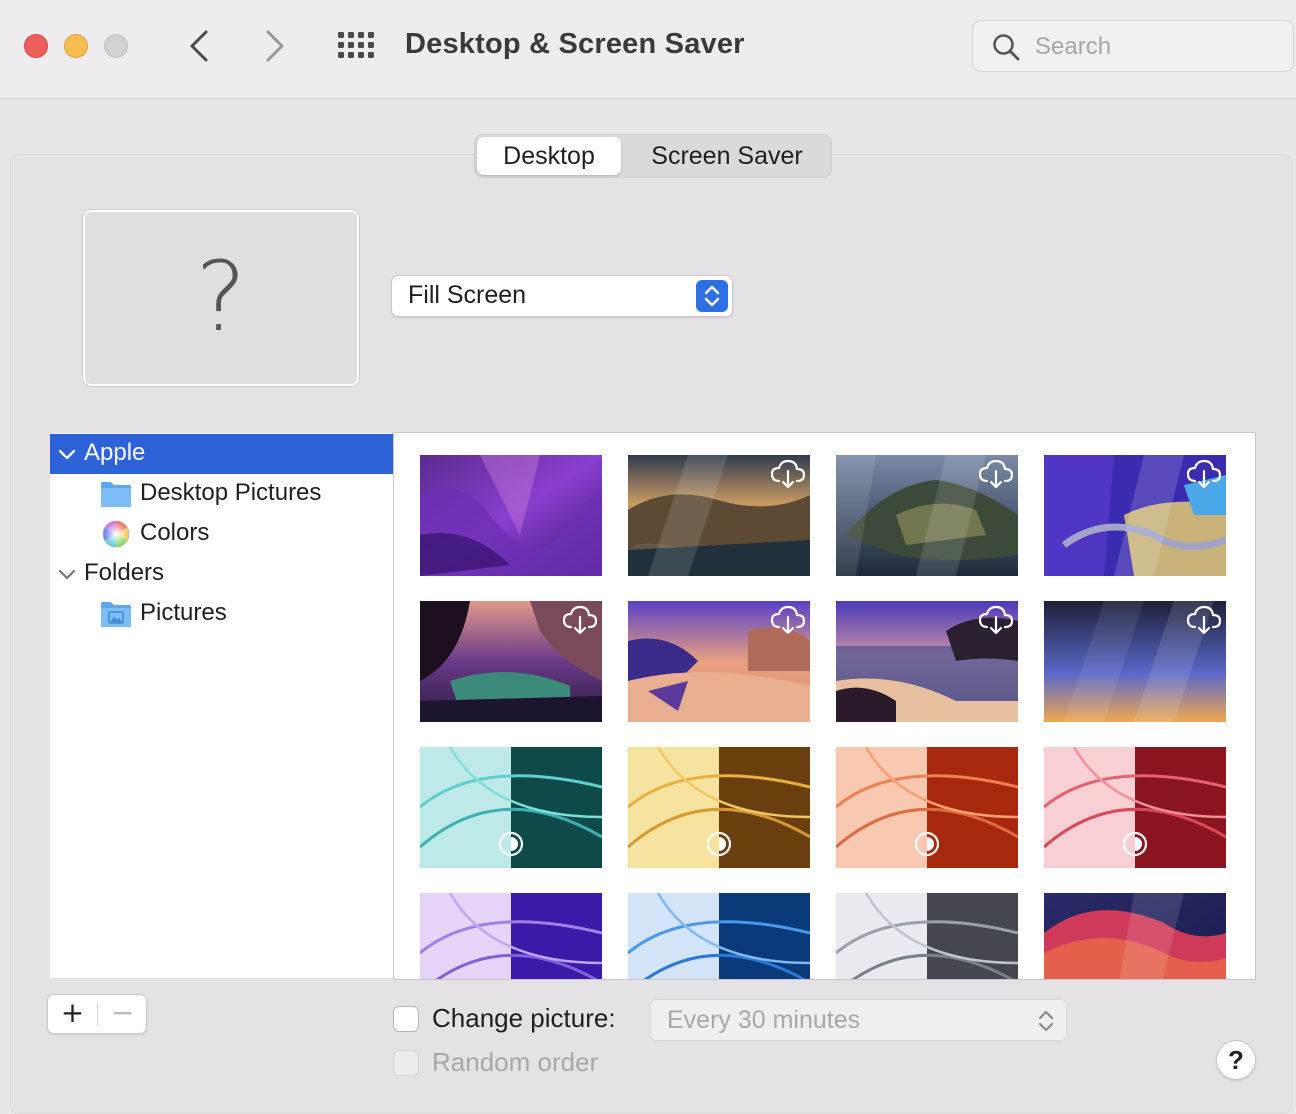 This screenshot has width=1296, height=1114. I want to click on change-interval-popup: Every 30 minutes, so click(858, 1020).